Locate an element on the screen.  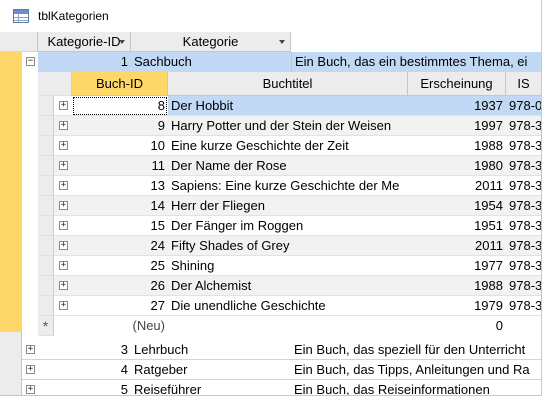
main-row-beschreibung: Ein Buch, das Reiseinformationen is located at coordinates (416, 387).